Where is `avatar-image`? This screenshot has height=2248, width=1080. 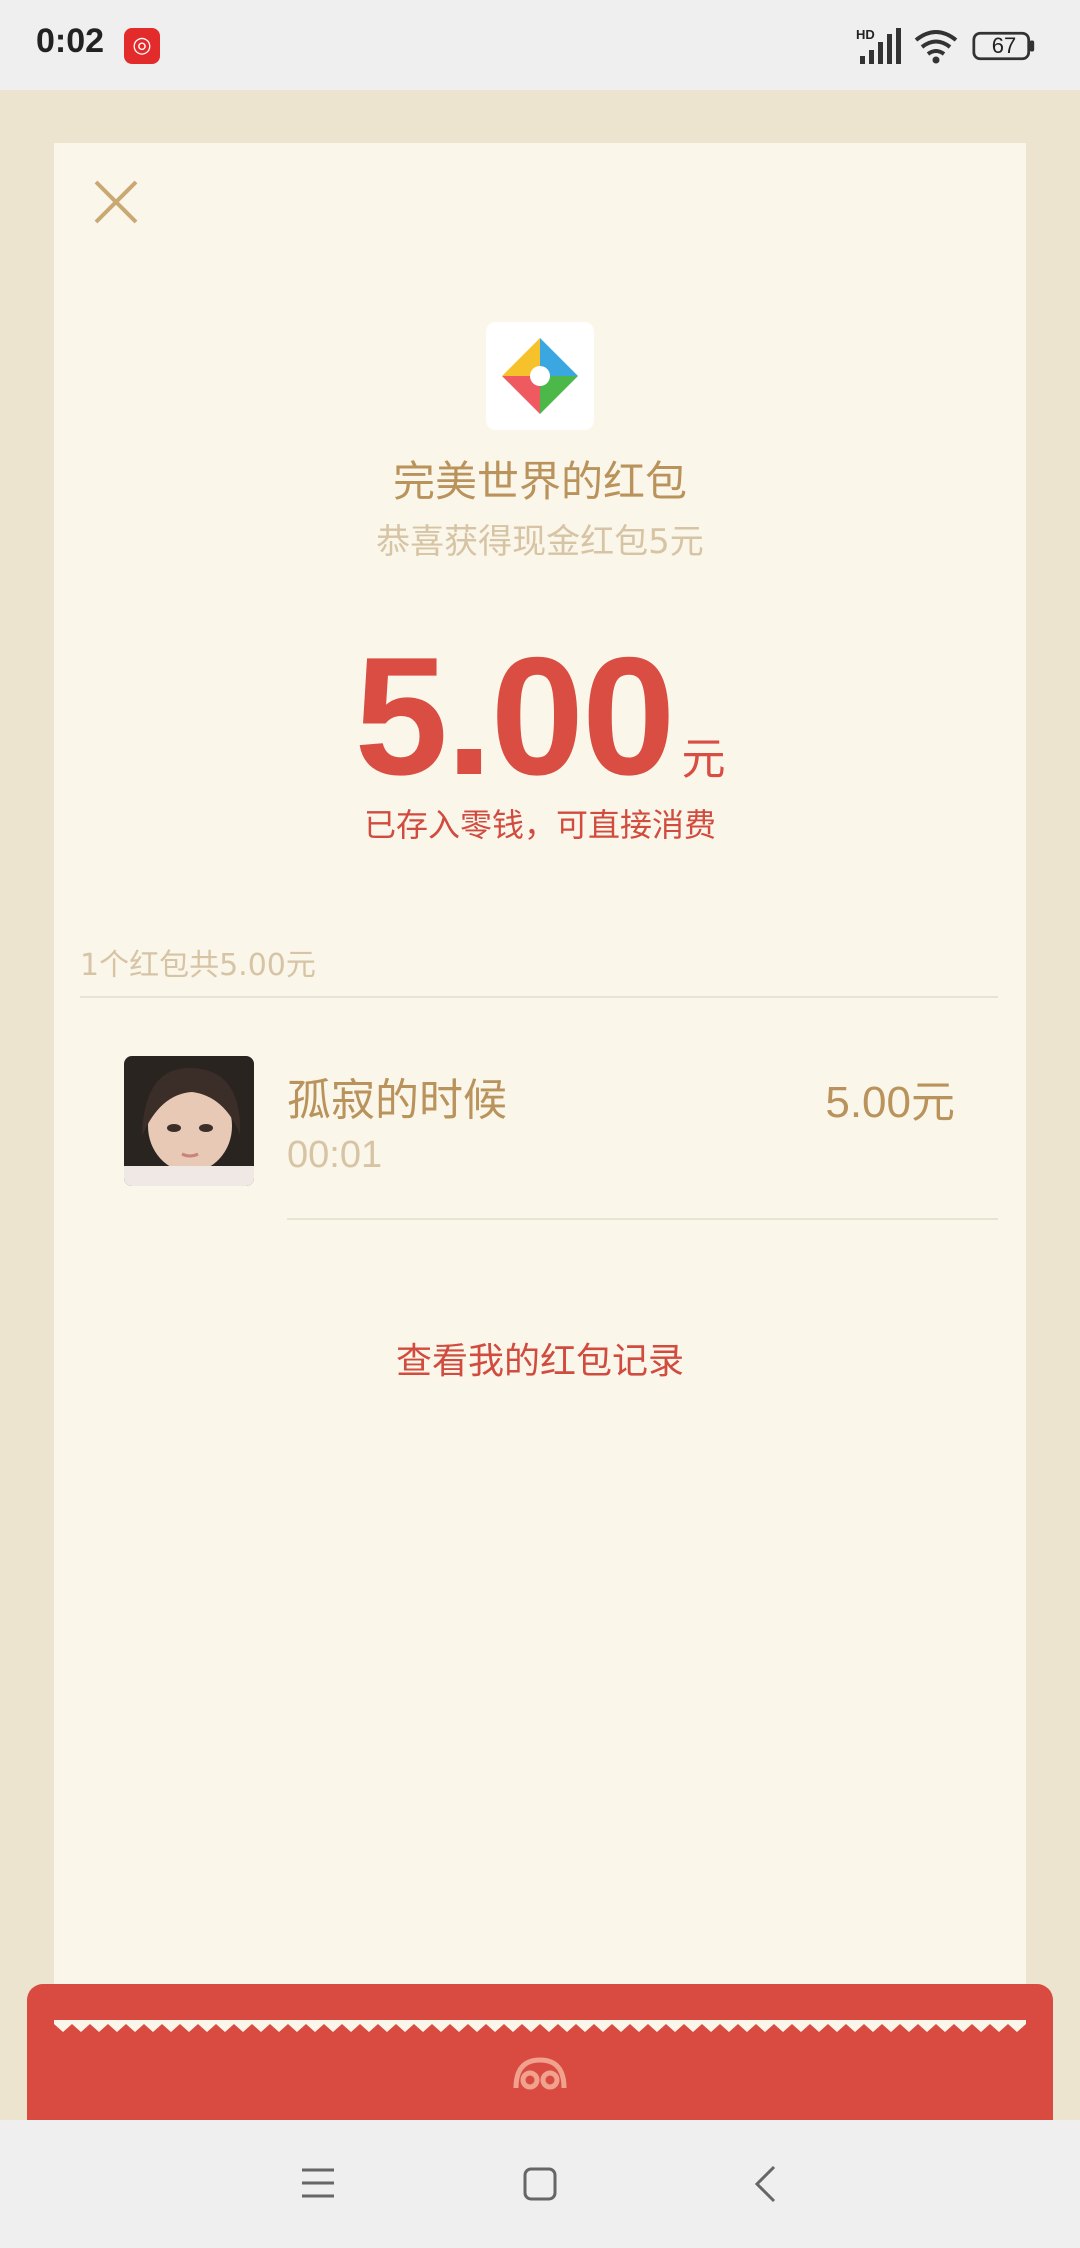 avatar-image is located at coordinates (189, 1121).